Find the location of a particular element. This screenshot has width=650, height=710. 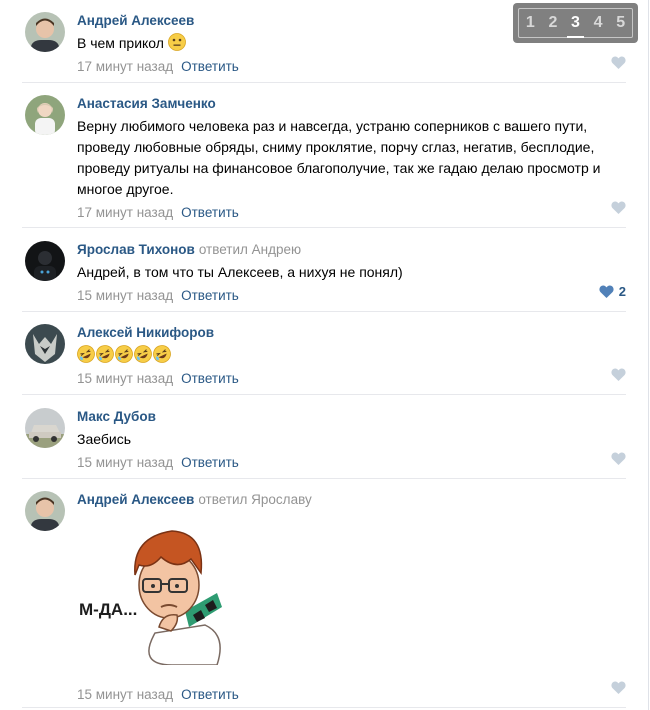

comment-text: Заебись is located at coordinates (104, 439).